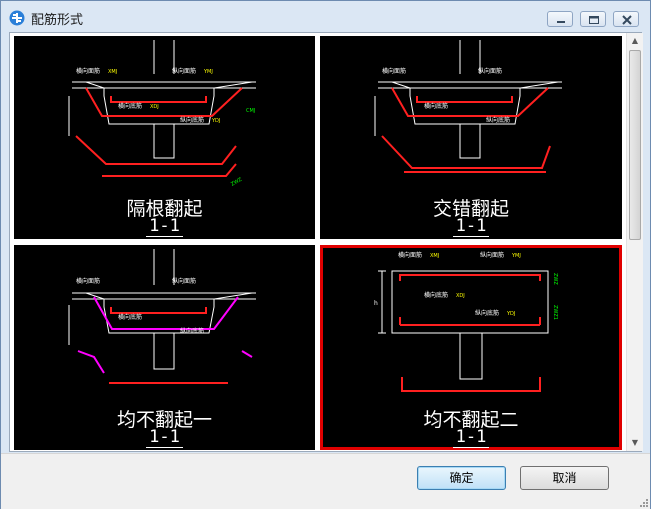  Describe the element at coordinates (561, 22) in the screenshot. I see `minimize-icon` at that location.